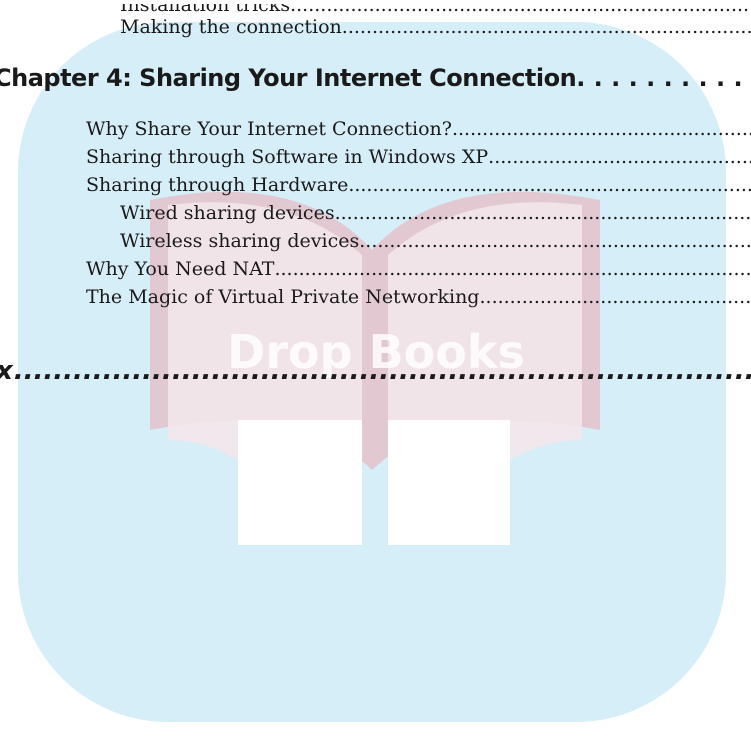 The image size is (751, 756). I want to click on toc-entry-wired: Wired sharing devices, so click(375, 214).